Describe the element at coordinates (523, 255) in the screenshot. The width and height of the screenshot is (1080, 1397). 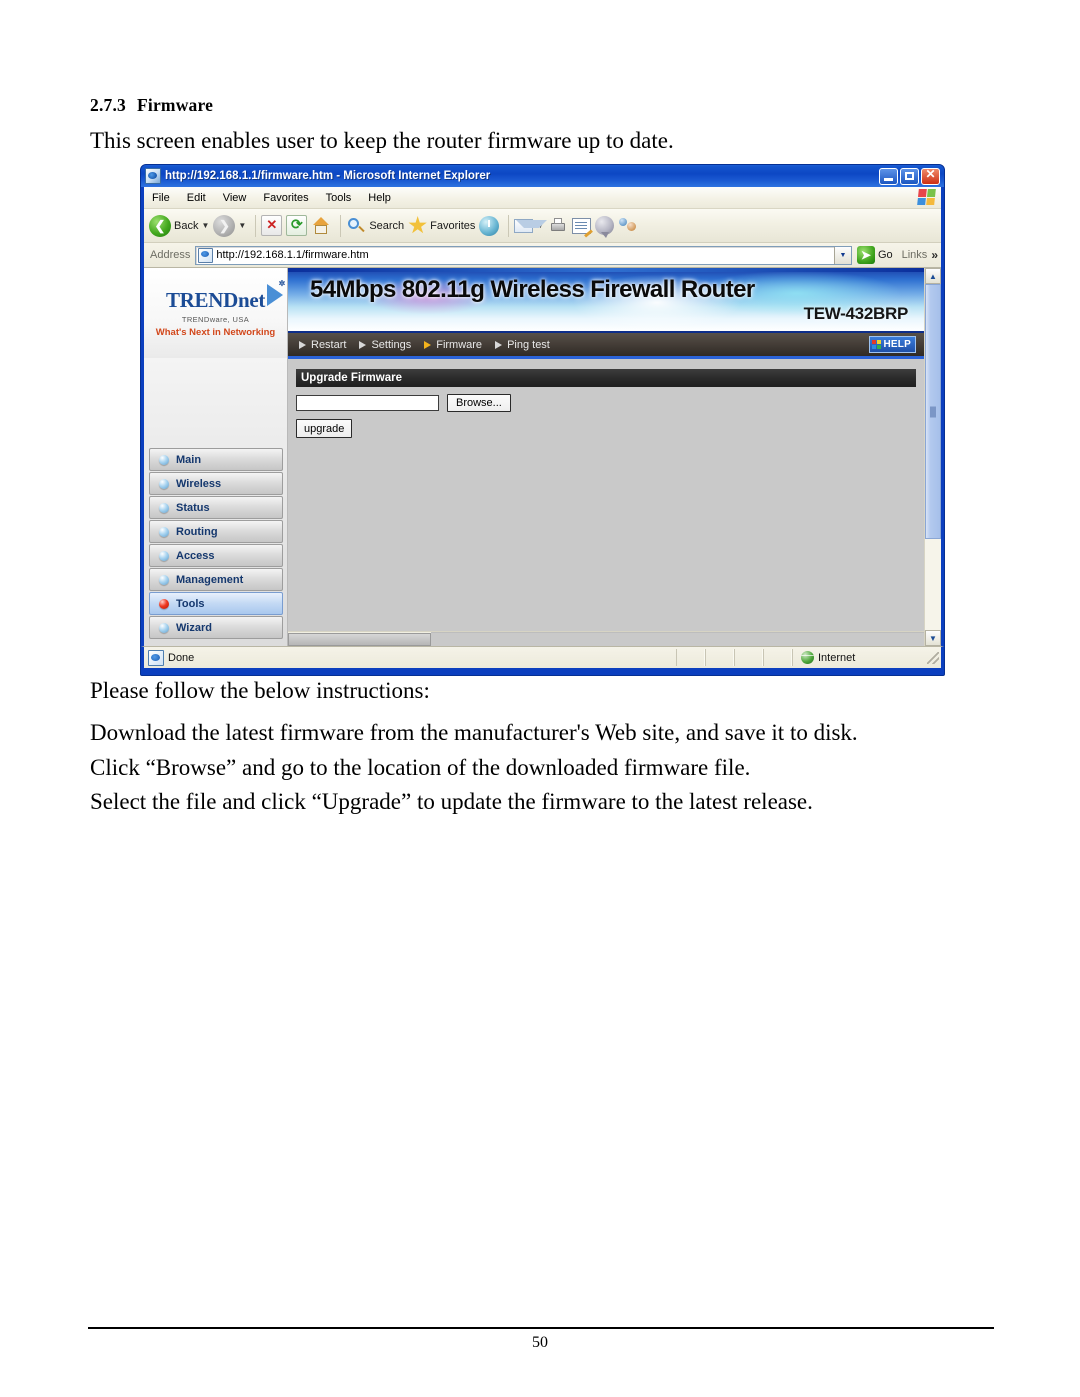
I see `address-input: http://192.168.1.1/firmware.htm ▼` at that location.